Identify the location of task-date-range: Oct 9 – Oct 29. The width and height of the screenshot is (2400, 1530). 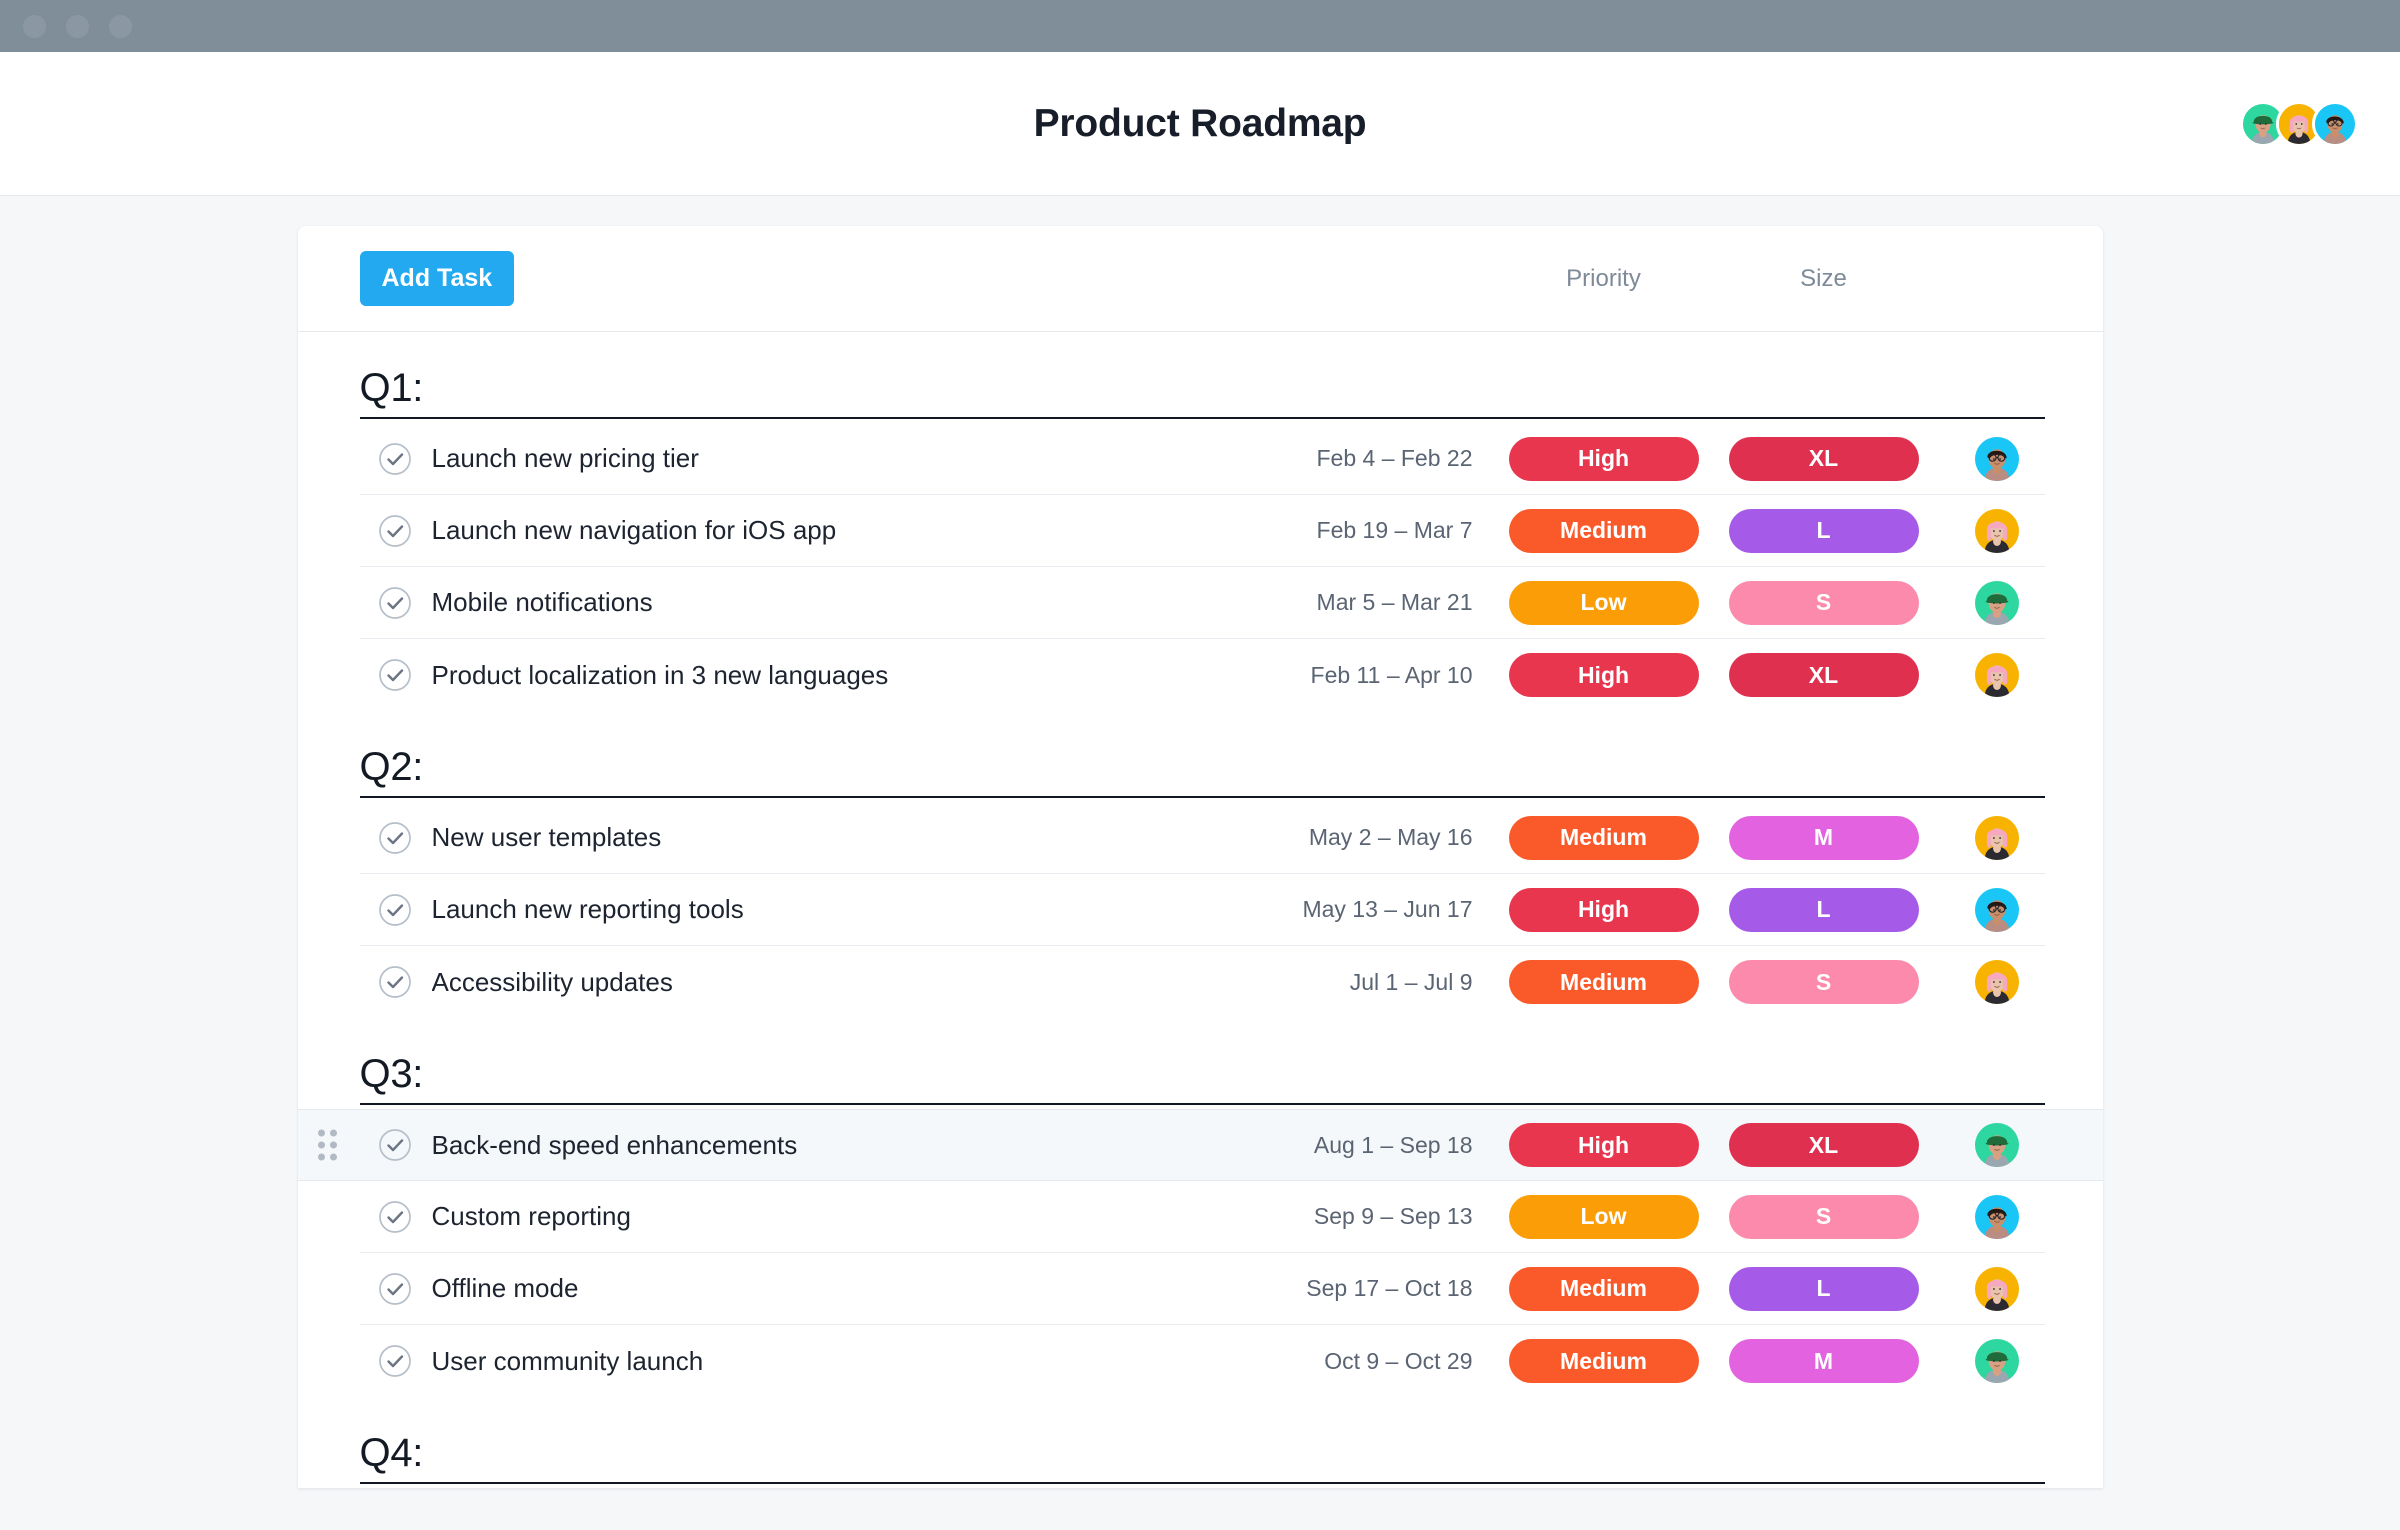
(1398, 1360).